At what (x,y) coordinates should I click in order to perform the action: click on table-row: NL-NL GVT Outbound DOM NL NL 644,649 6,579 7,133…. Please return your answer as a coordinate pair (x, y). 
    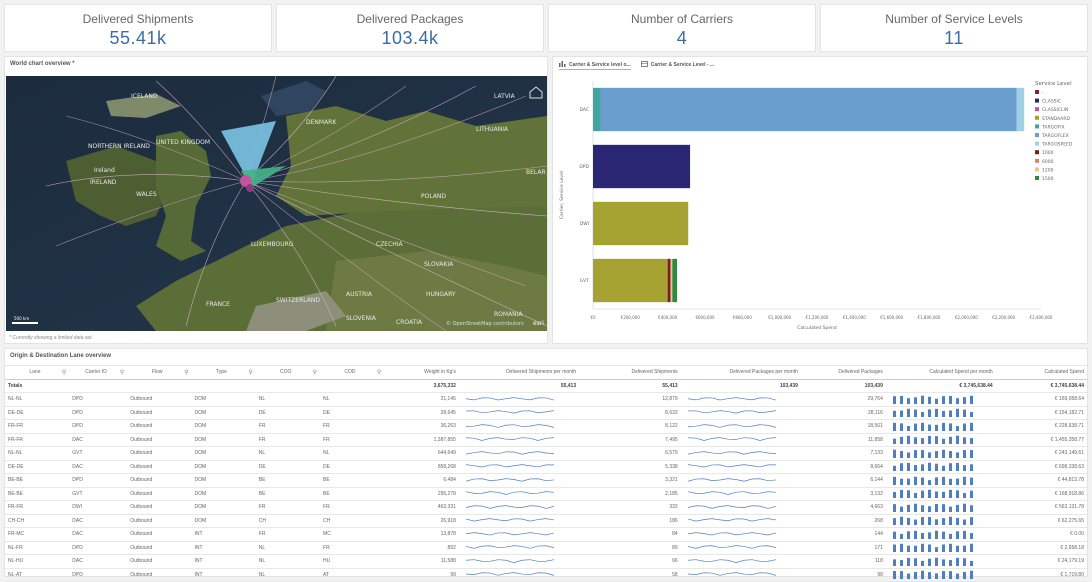
    Looking at the image, I should click on (546, 453).